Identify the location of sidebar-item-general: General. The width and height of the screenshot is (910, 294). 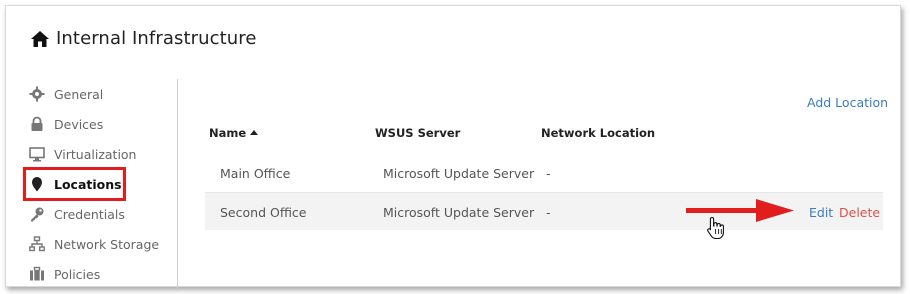
(103, 94).